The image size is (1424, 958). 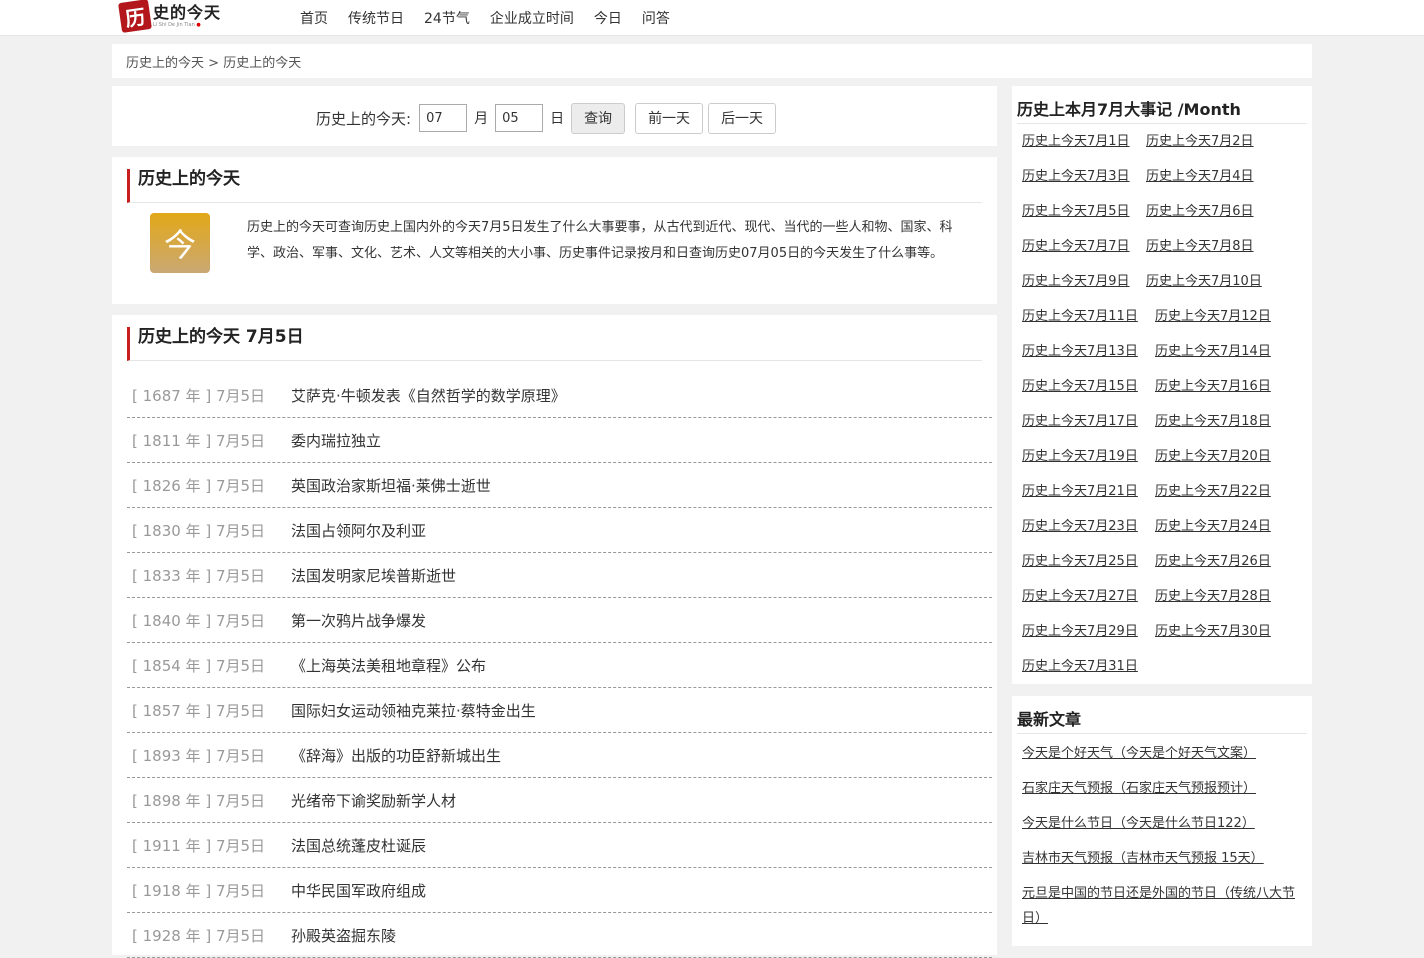 I want to click on event-row: [ 1898 年 ] 7月5日 光绪帝下谕奖励新学人材, so click(x=559, y=800).